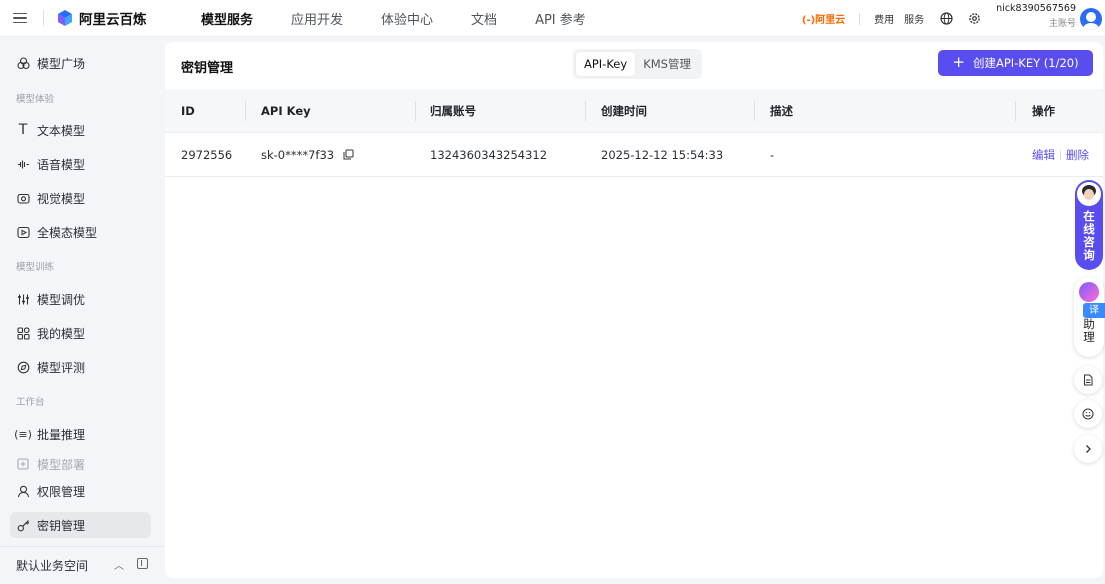 The image size is (1105, 584). Describe the element at coordinates (23, 525) in the screenshot. I see `key-icon` at that location.